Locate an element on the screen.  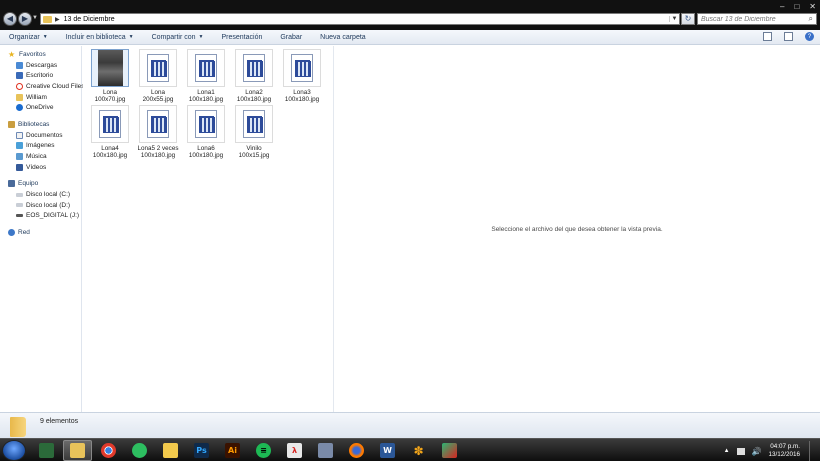
share-button: Compartir con ▼ is located at coordinates (178, 37).